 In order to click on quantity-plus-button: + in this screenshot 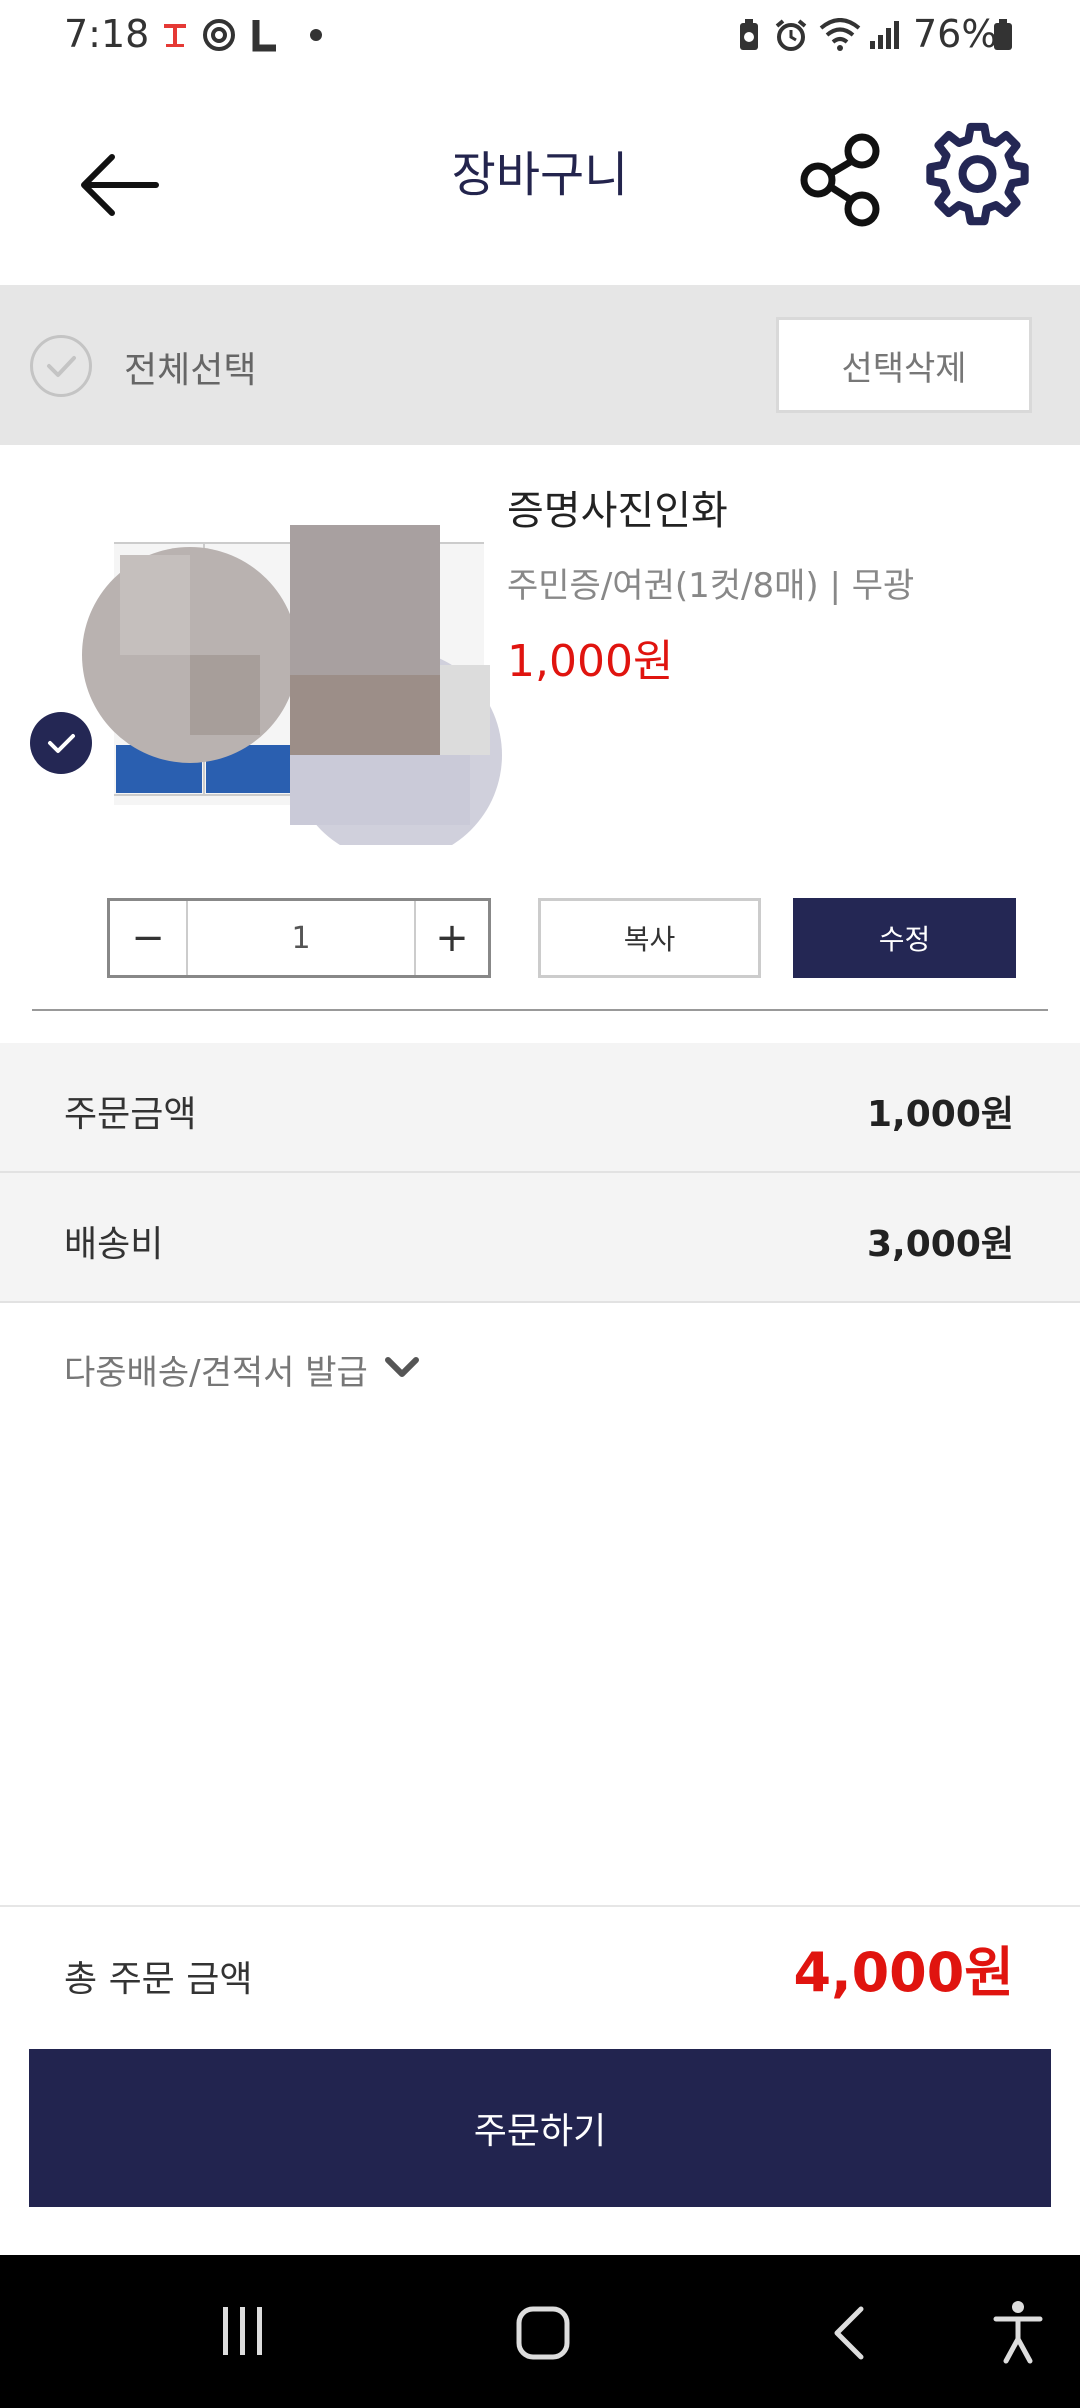, I will do `click(451, 938)`.